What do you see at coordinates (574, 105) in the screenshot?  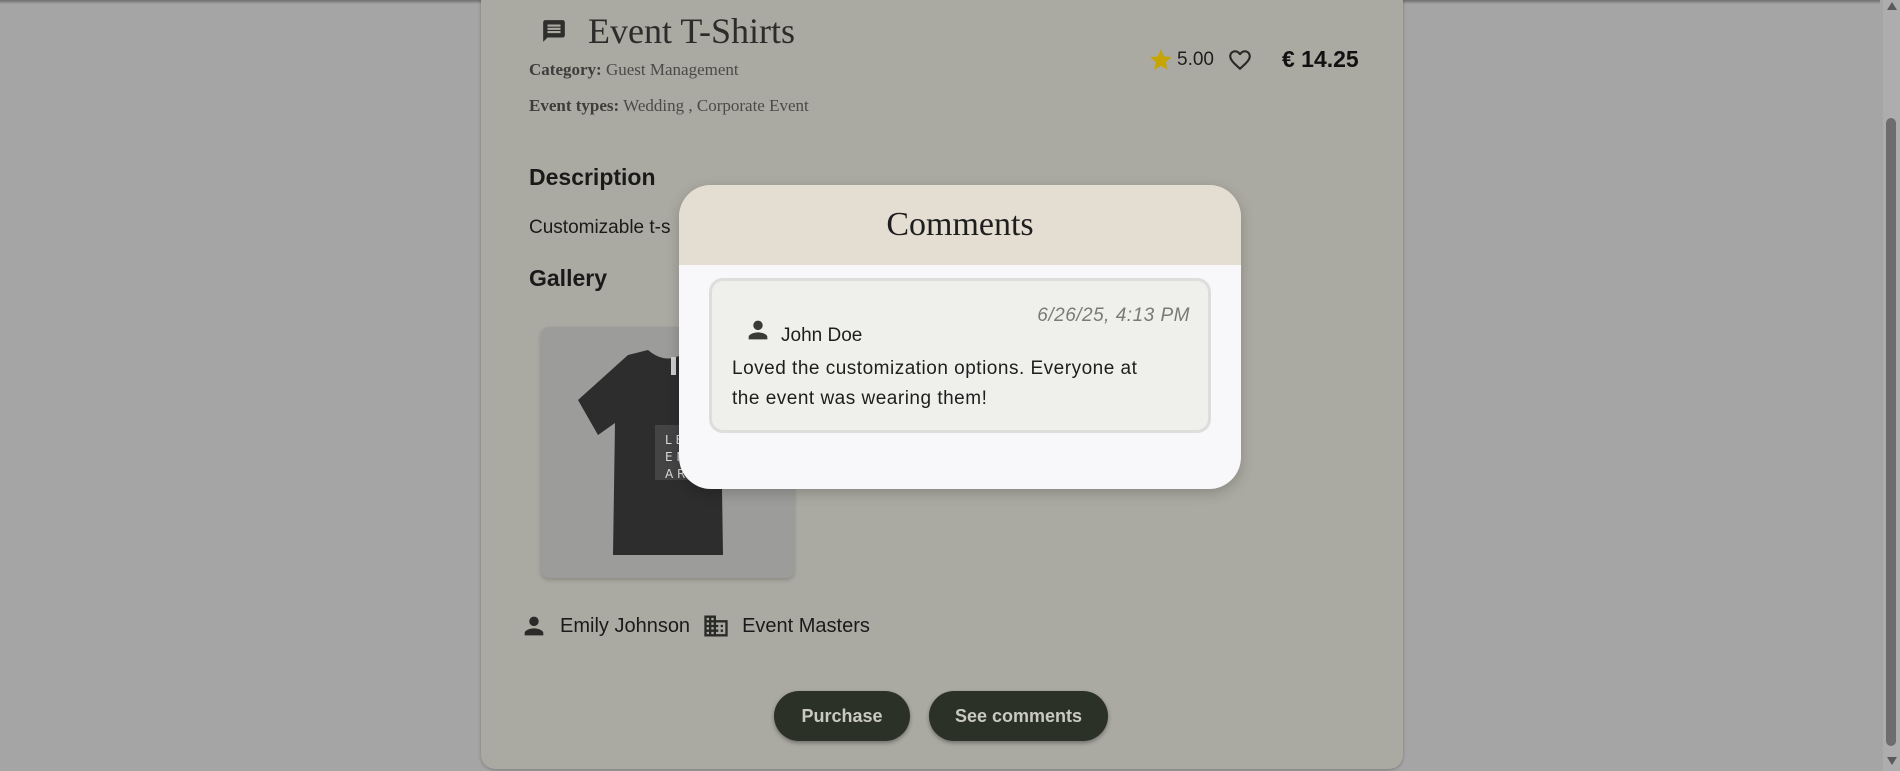 I see `event-types-label: Event types:` at bounding box center [574, 105].